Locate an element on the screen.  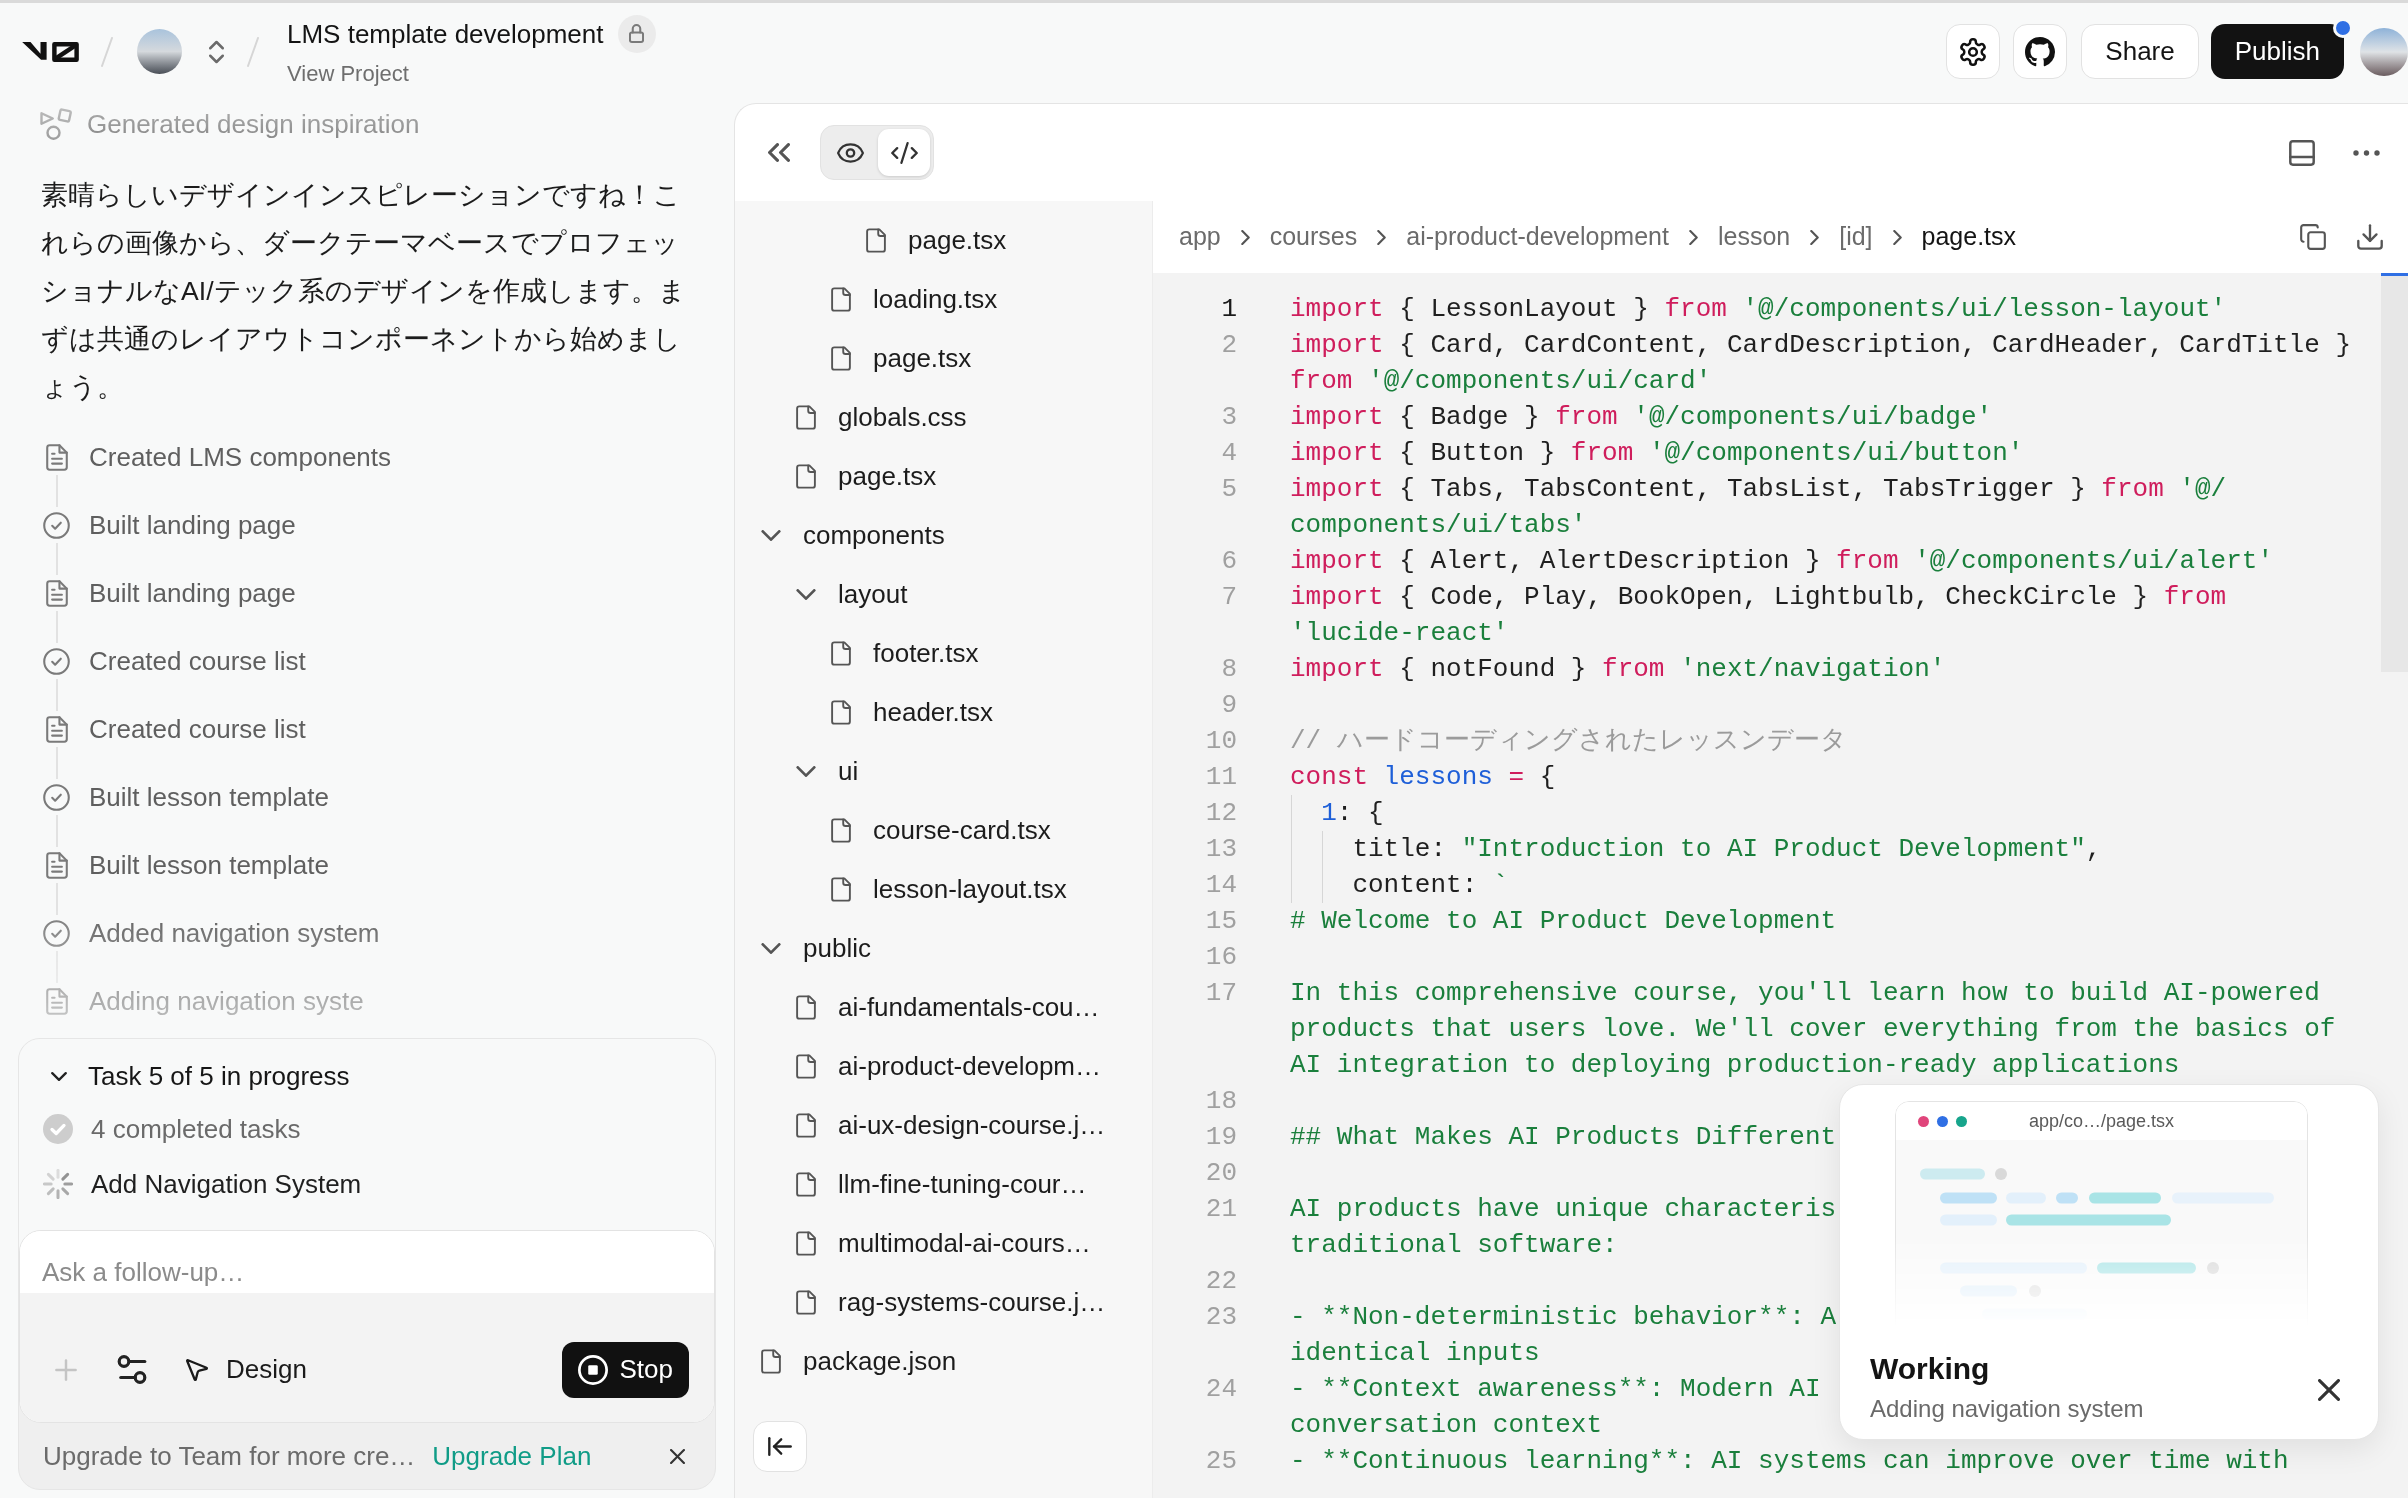
github-button is located at coordinates (2040, 51).